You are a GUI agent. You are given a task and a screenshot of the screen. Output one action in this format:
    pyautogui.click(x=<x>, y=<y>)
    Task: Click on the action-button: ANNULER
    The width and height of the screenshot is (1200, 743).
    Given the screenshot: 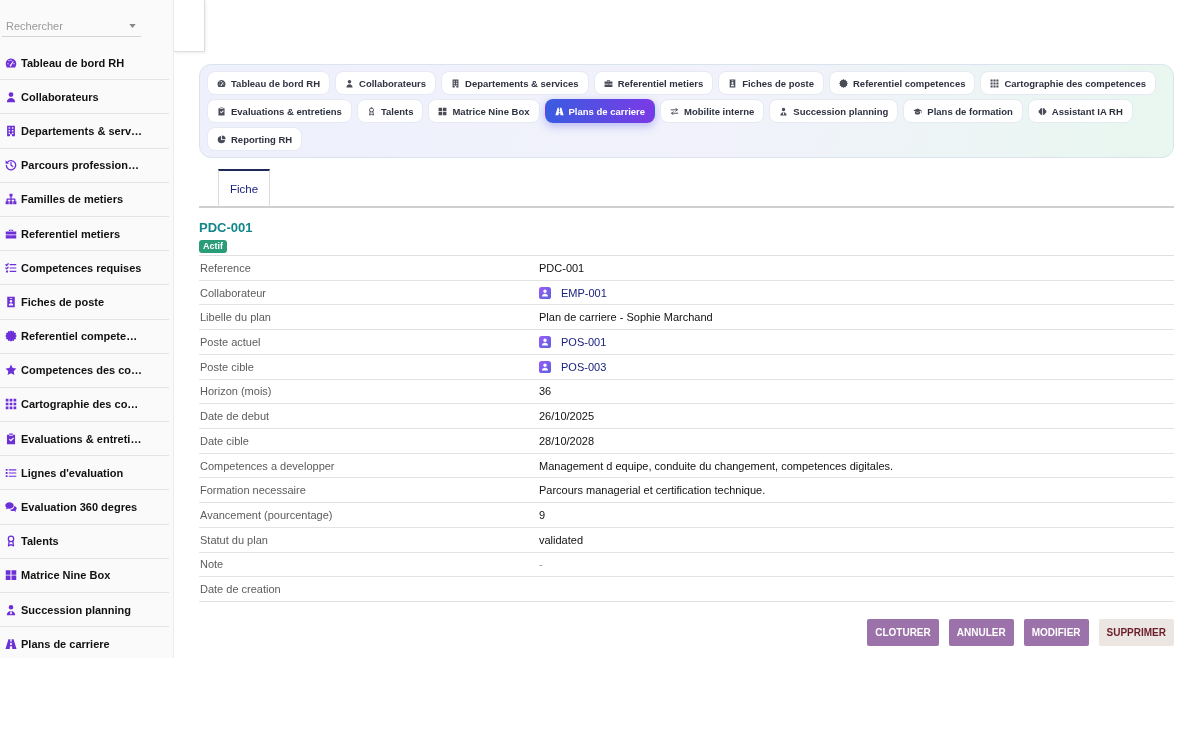 What is the action you would take?
    pyautogui.click(x=981, y=633)
    